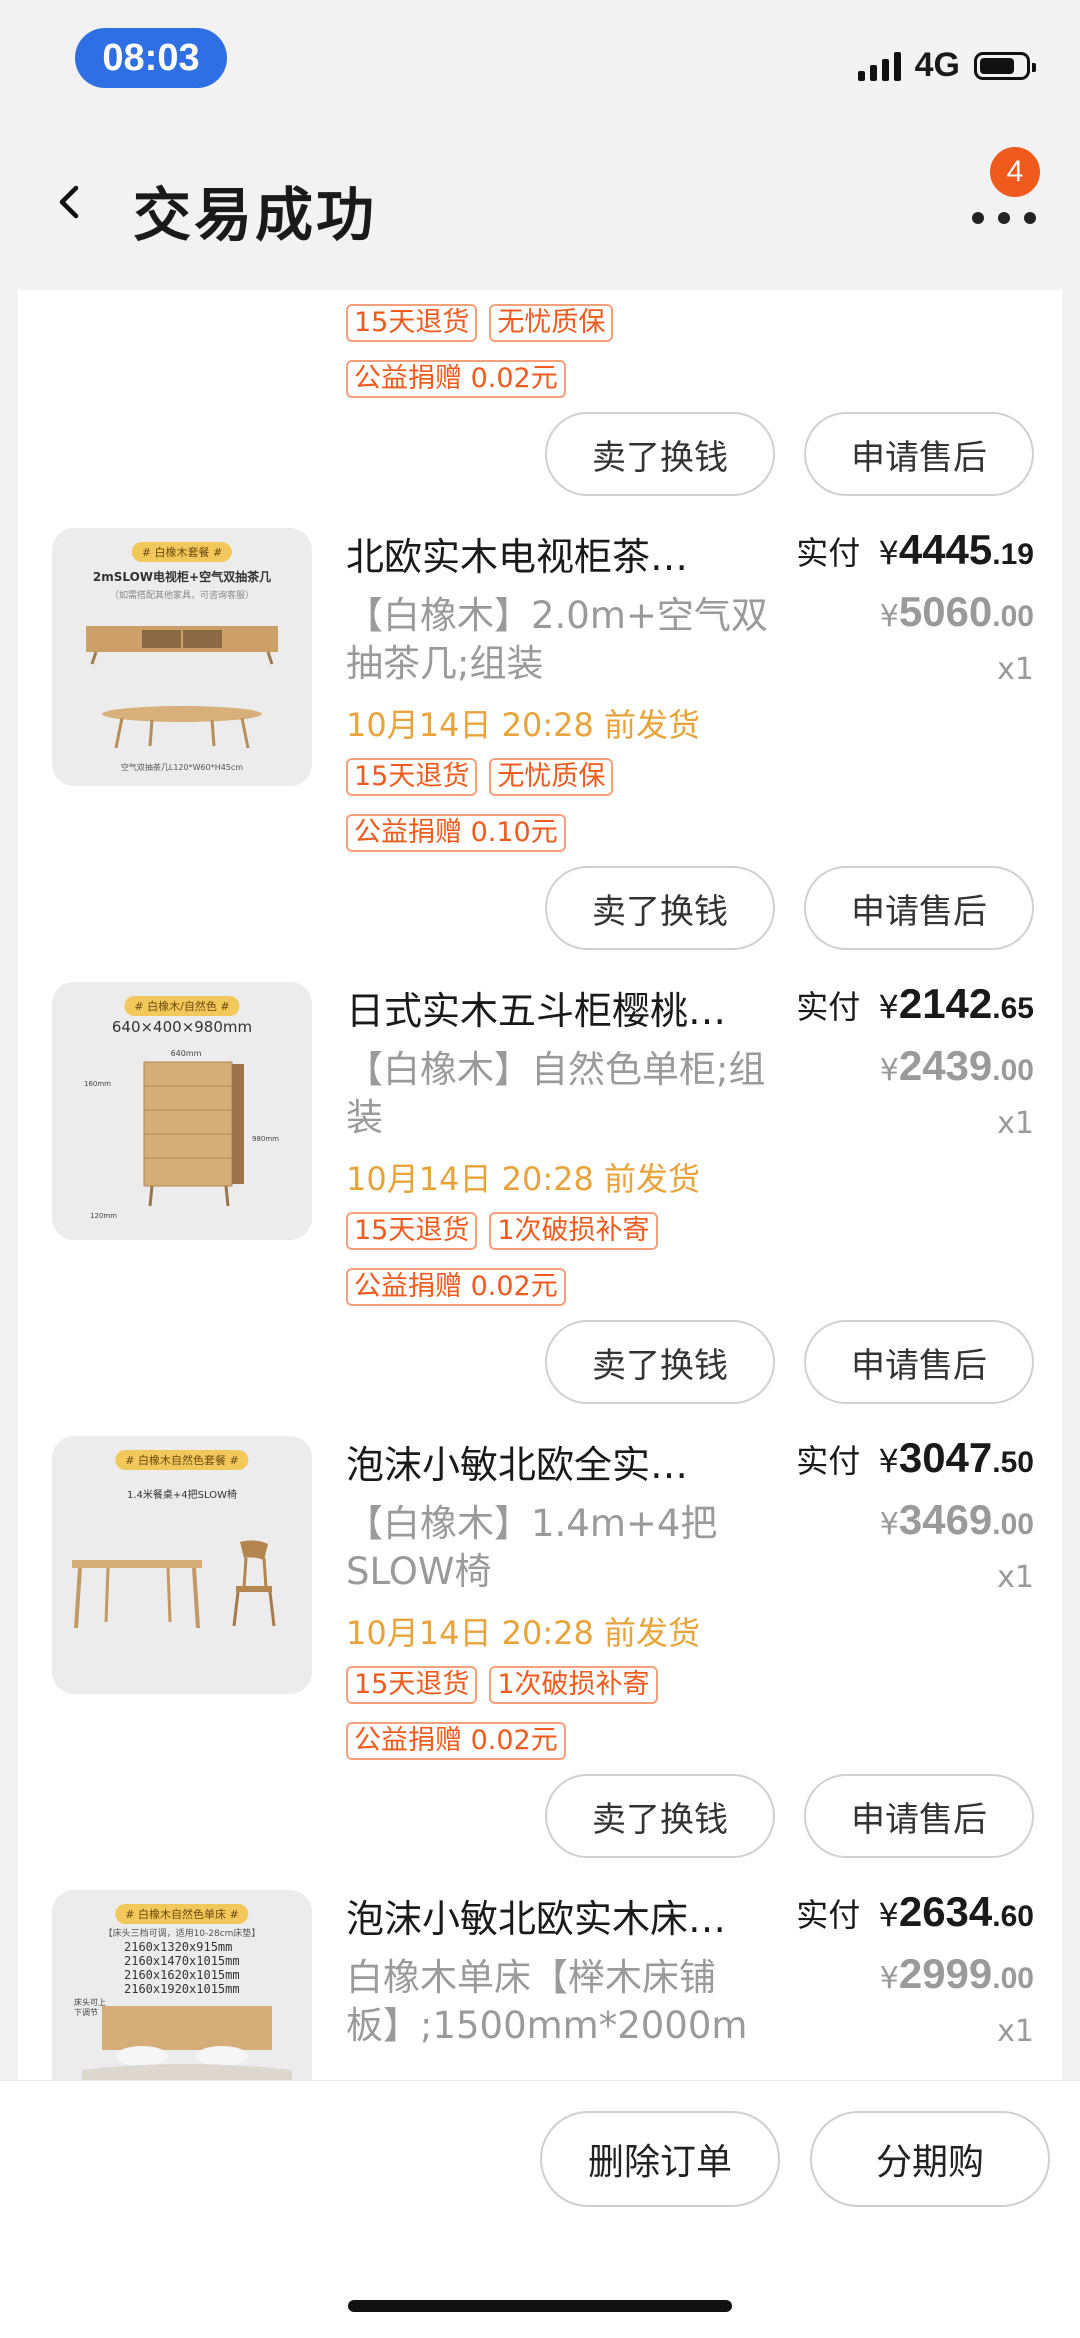 The image size is (1080, 2338). I want to click on paid-price: 实付 ¥4445.19, so click(915, 550).